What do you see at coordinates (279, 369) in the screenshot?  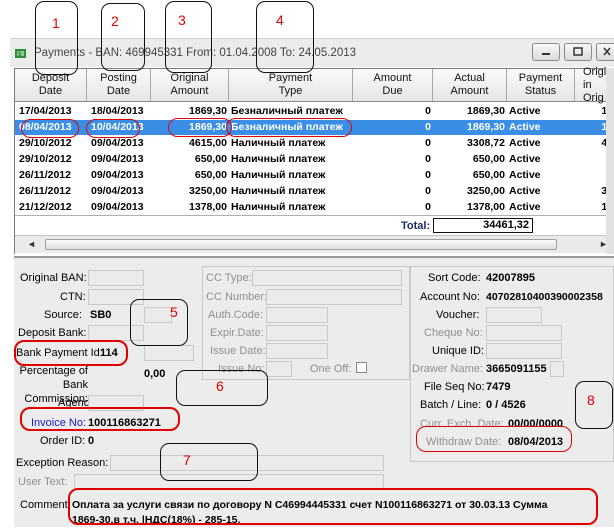 I see `issue-no-field` at bounding box center [279, 369].